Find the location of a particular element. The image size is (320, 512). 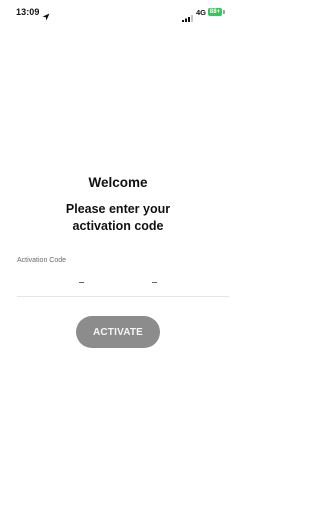

activation-code-input is located at coordinates (123, 296).